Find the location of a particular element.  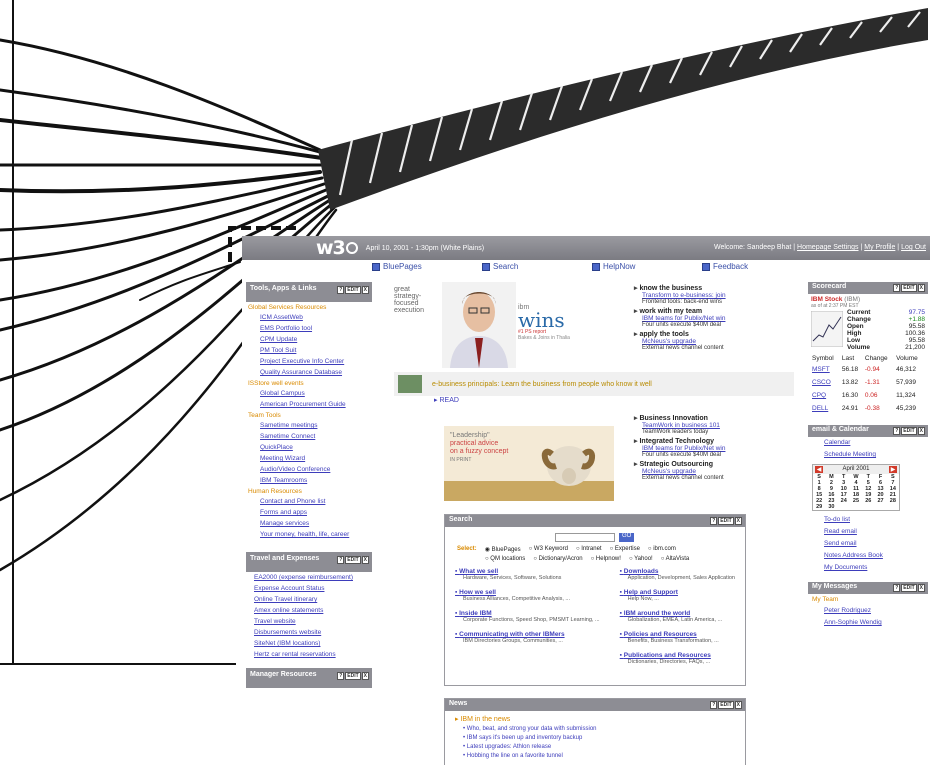

section-global-services: Global Services Resources is located at coordinates (310, 307).